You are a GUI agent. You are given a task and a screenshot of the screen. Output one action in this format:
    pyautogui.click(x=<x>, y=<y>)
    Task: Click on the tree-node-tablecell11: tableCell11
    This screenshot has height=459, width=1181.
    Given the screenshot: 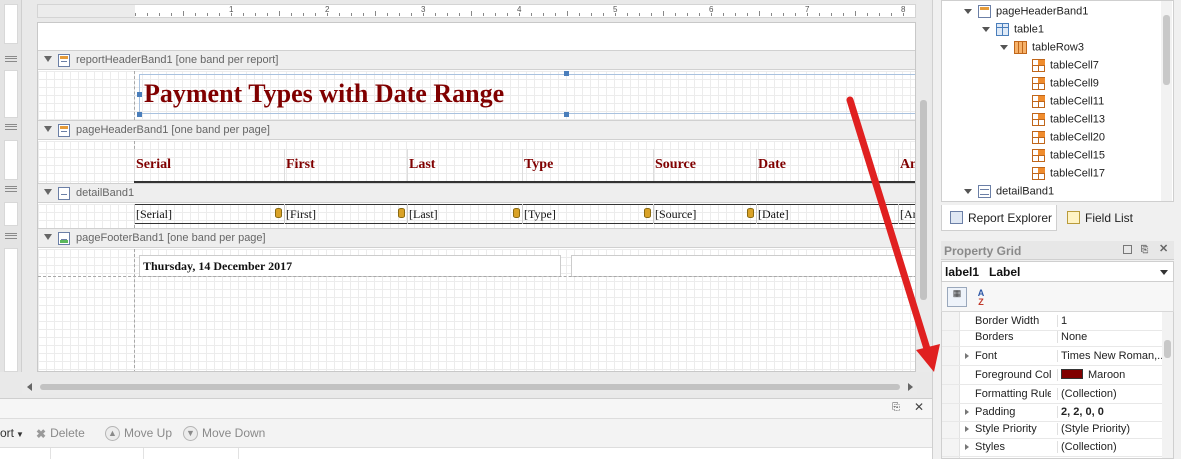 What is the action you would take?
    pyautogui.click(x=1068, y=104)
    